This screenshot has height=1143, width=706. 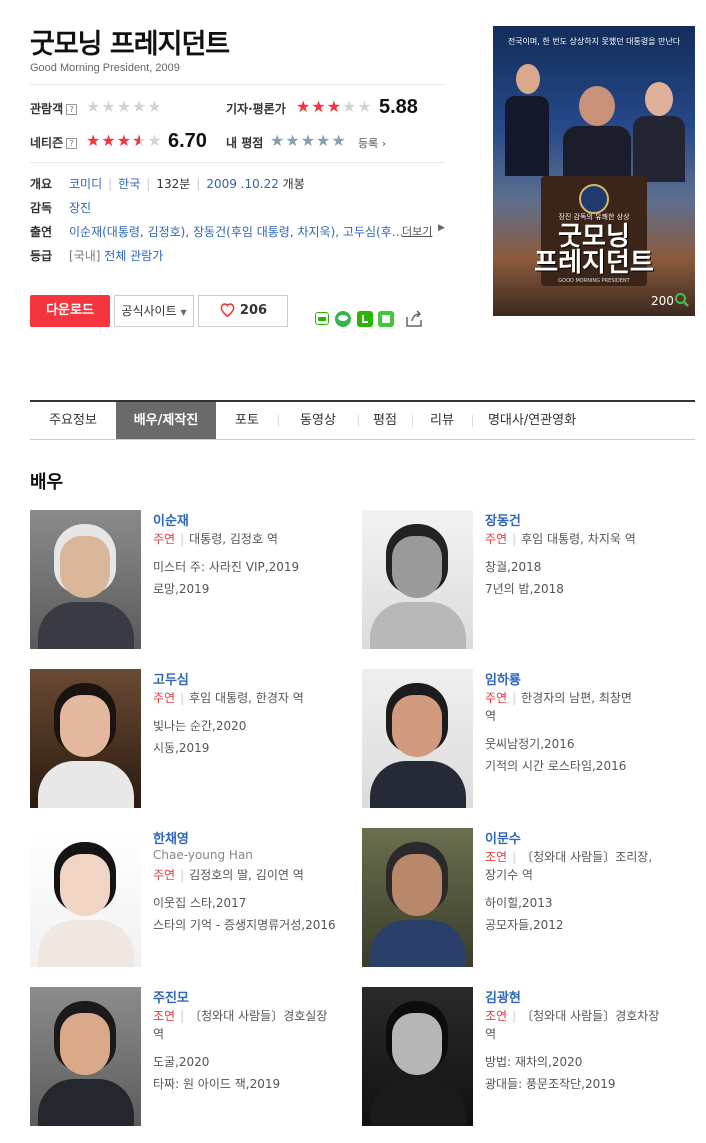 I want to click on summary-row: 개요 코미디 | 한국 | 132분 | 2009 .10.22 개봉, so click(x=167, y=184).